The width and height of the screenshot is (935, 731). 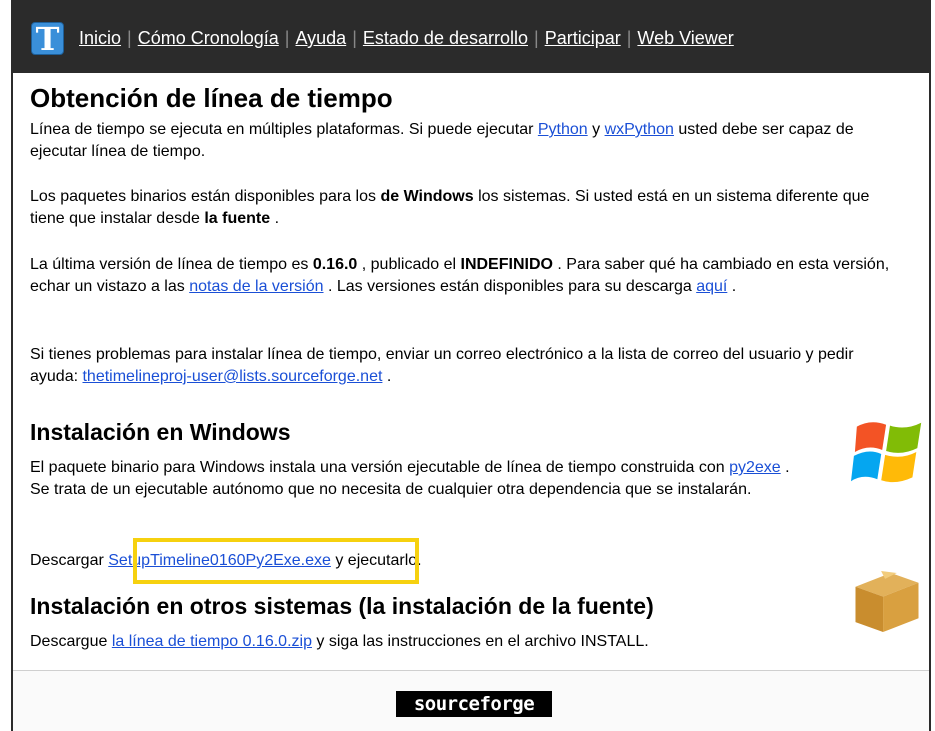 I want to click on timeline-logo-icon: T, so click(x=47, y=39).